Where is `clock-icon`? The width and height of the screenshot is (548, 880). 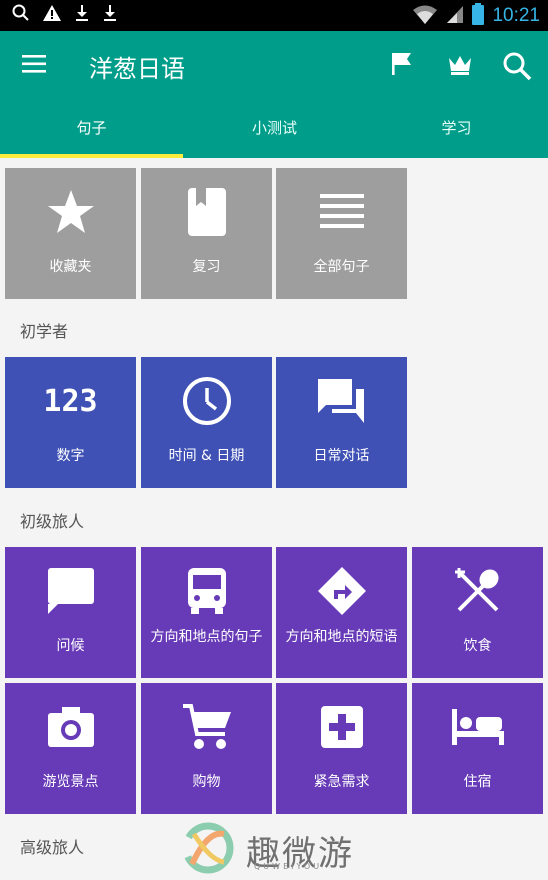
clock-icon is located at coordinates (206, 401).